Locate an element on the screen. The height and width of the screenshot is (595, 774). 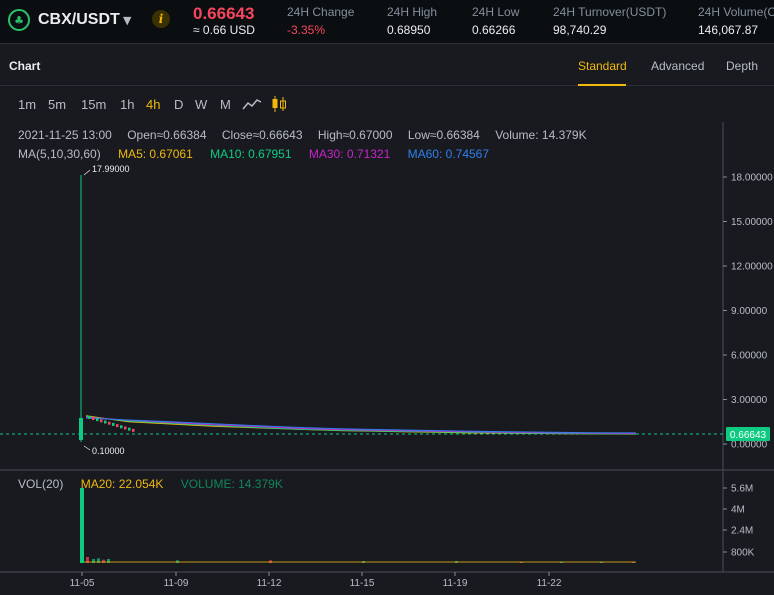
current-price-label: 0.66643 is located at coordinates (748, 435).